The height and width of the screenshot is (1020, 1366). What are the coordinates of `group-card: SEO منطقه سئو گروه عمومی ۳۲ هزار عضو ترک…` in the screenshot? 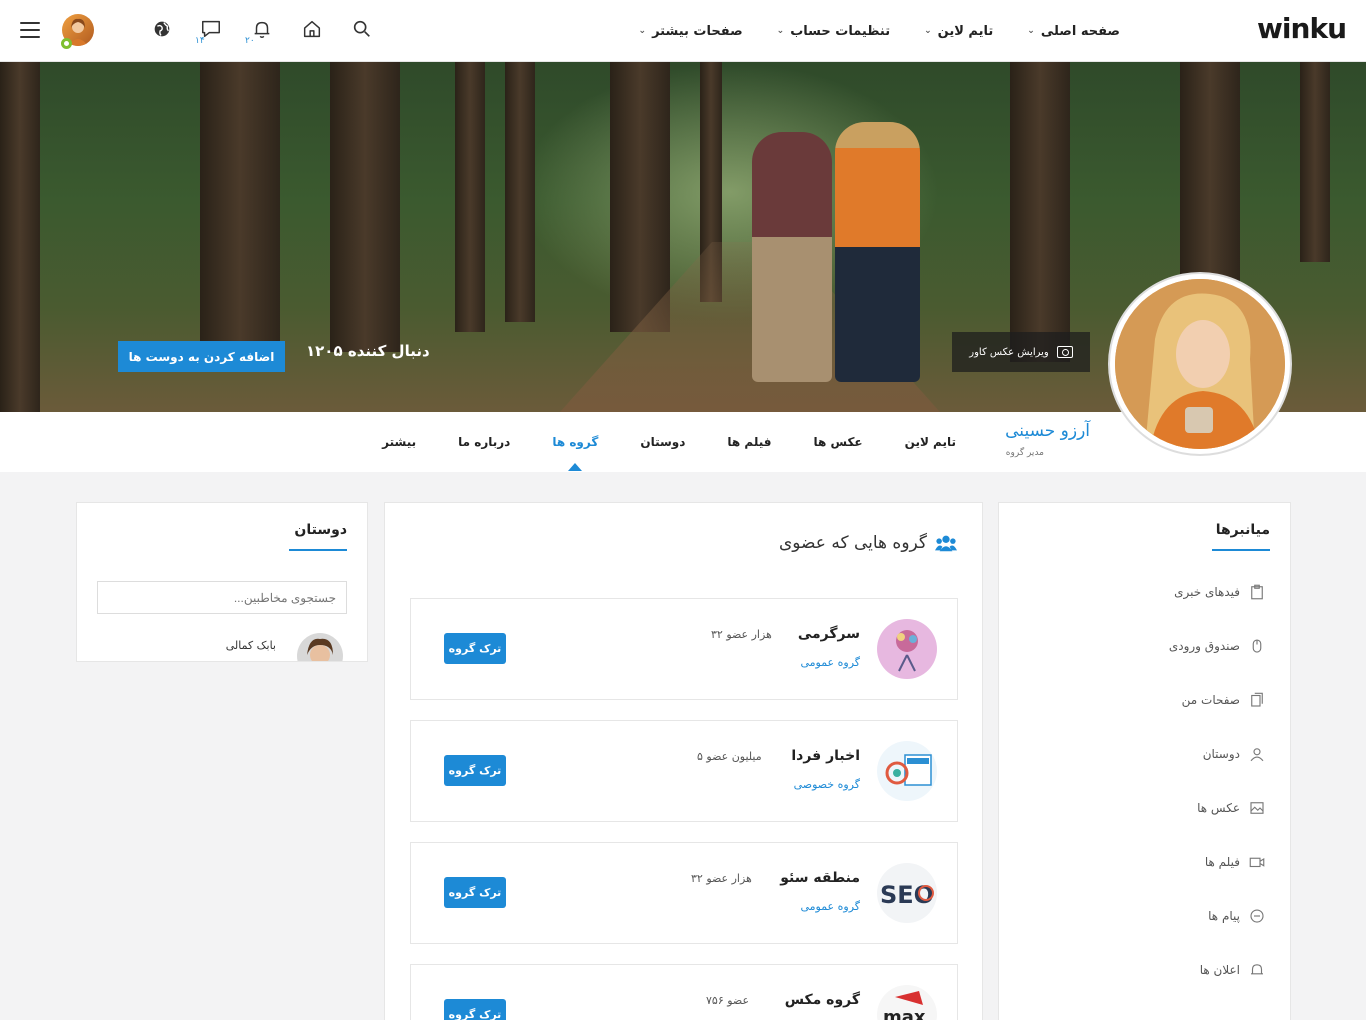 It's located at (684, 893).